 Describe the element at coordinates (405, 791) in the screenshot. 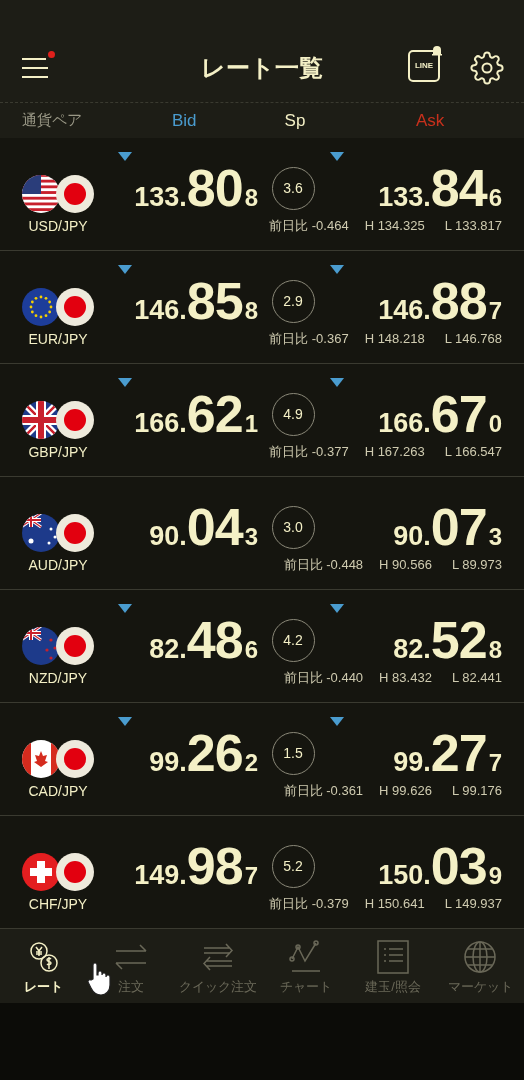

I see `high-price: H 99.626` at that location.